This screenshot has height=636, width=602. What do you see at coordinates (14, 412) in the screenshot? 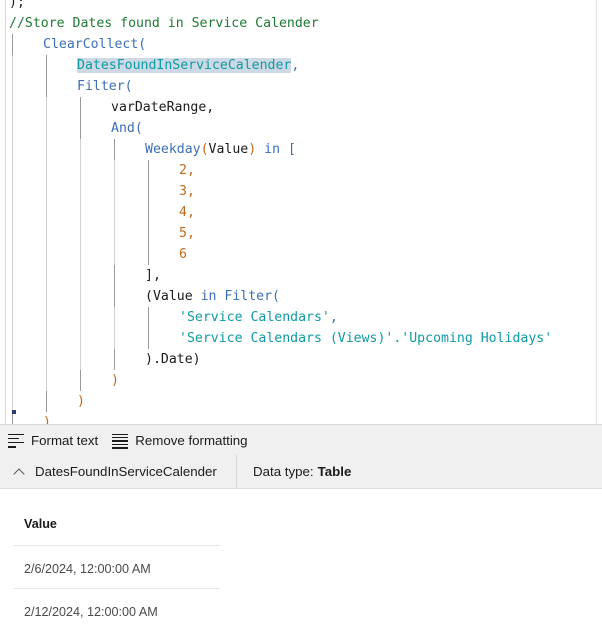
I see `text-cursor` at bounding box center [14, 412].